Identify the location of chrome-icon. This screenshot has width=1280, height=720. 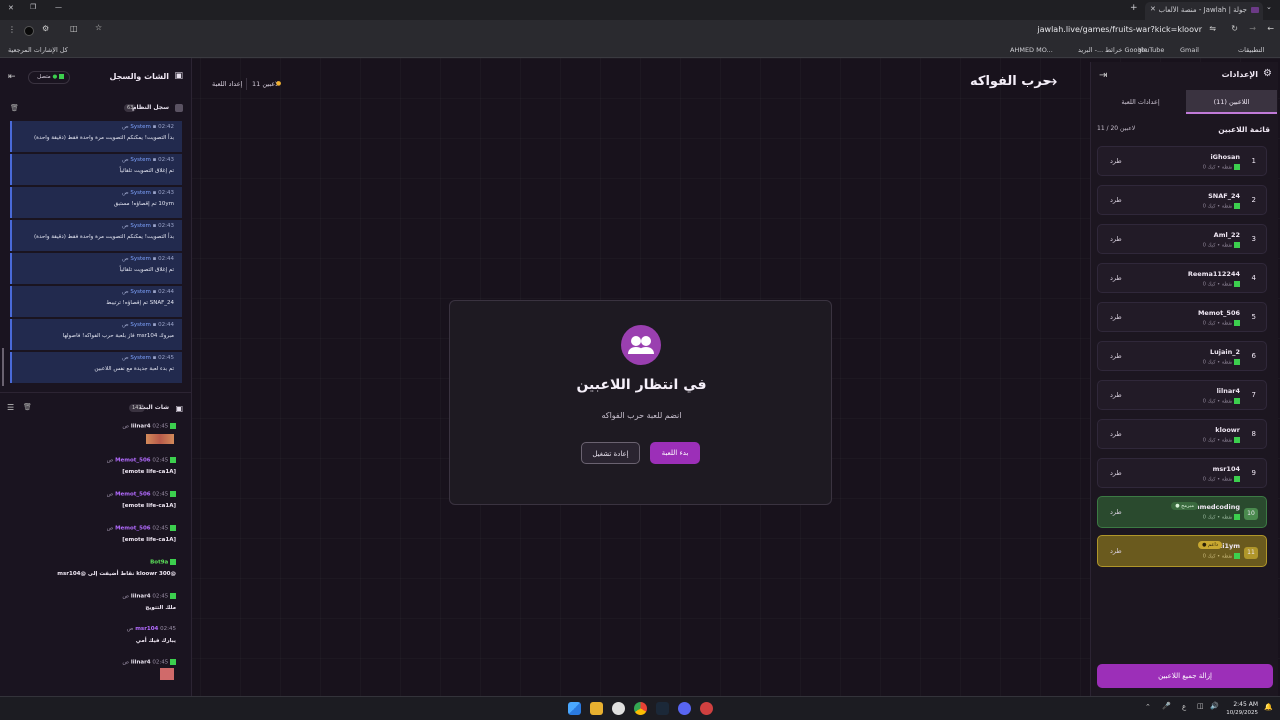
(640, 708).